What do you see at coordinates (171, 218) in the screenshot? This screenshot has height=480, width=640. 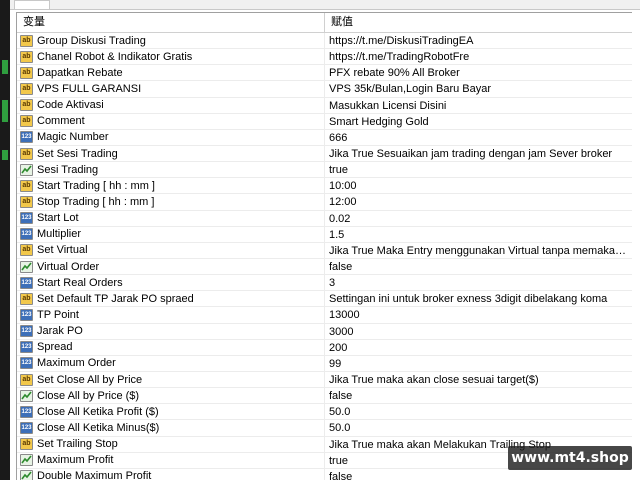 I see `parameter-name-cell: 123 Start Lot` at bounding box center [171, 218].